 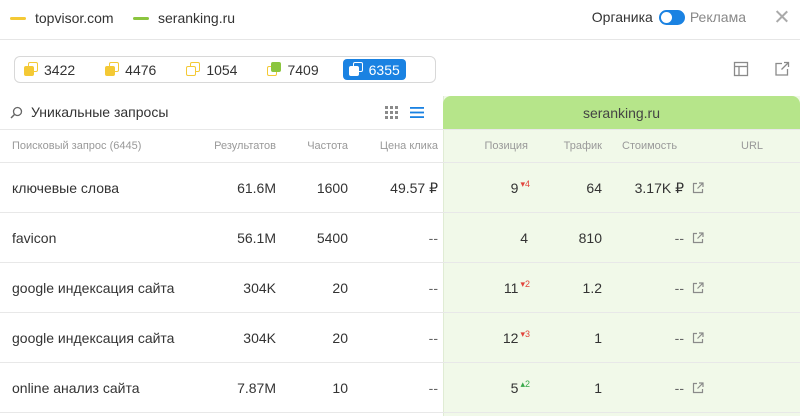 What do you see at coordinates (303, 69) in the screenshot?
I see `counter-value: 7409` at bounding box center [303, 69].